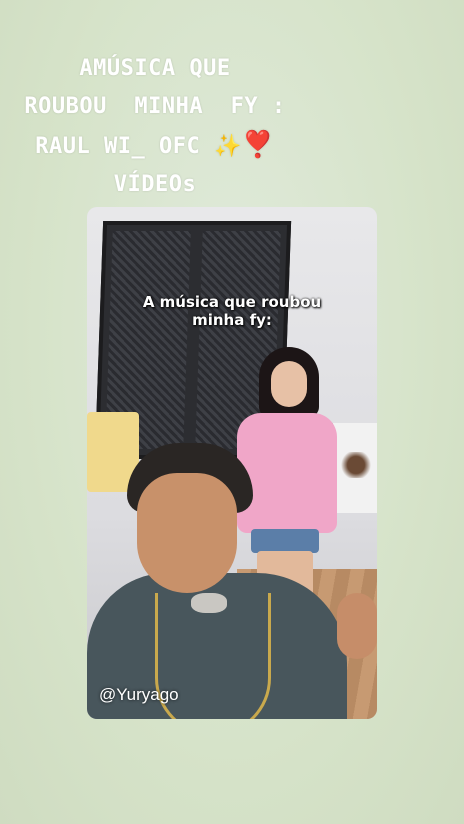  Describe the element at coordinates (258, 145) in the screenshot. I see `heart-emoji: ❣️` at that location.